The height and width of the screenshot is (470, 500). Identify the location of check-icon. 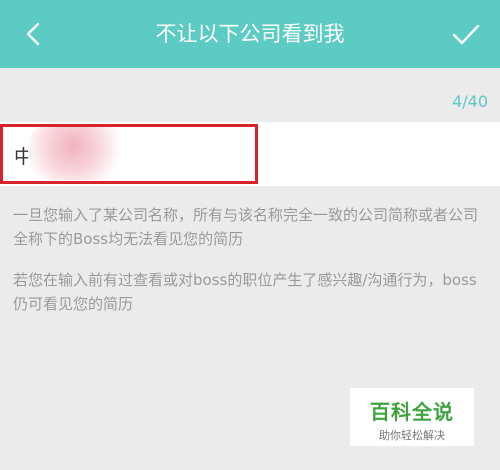
(466, 34).